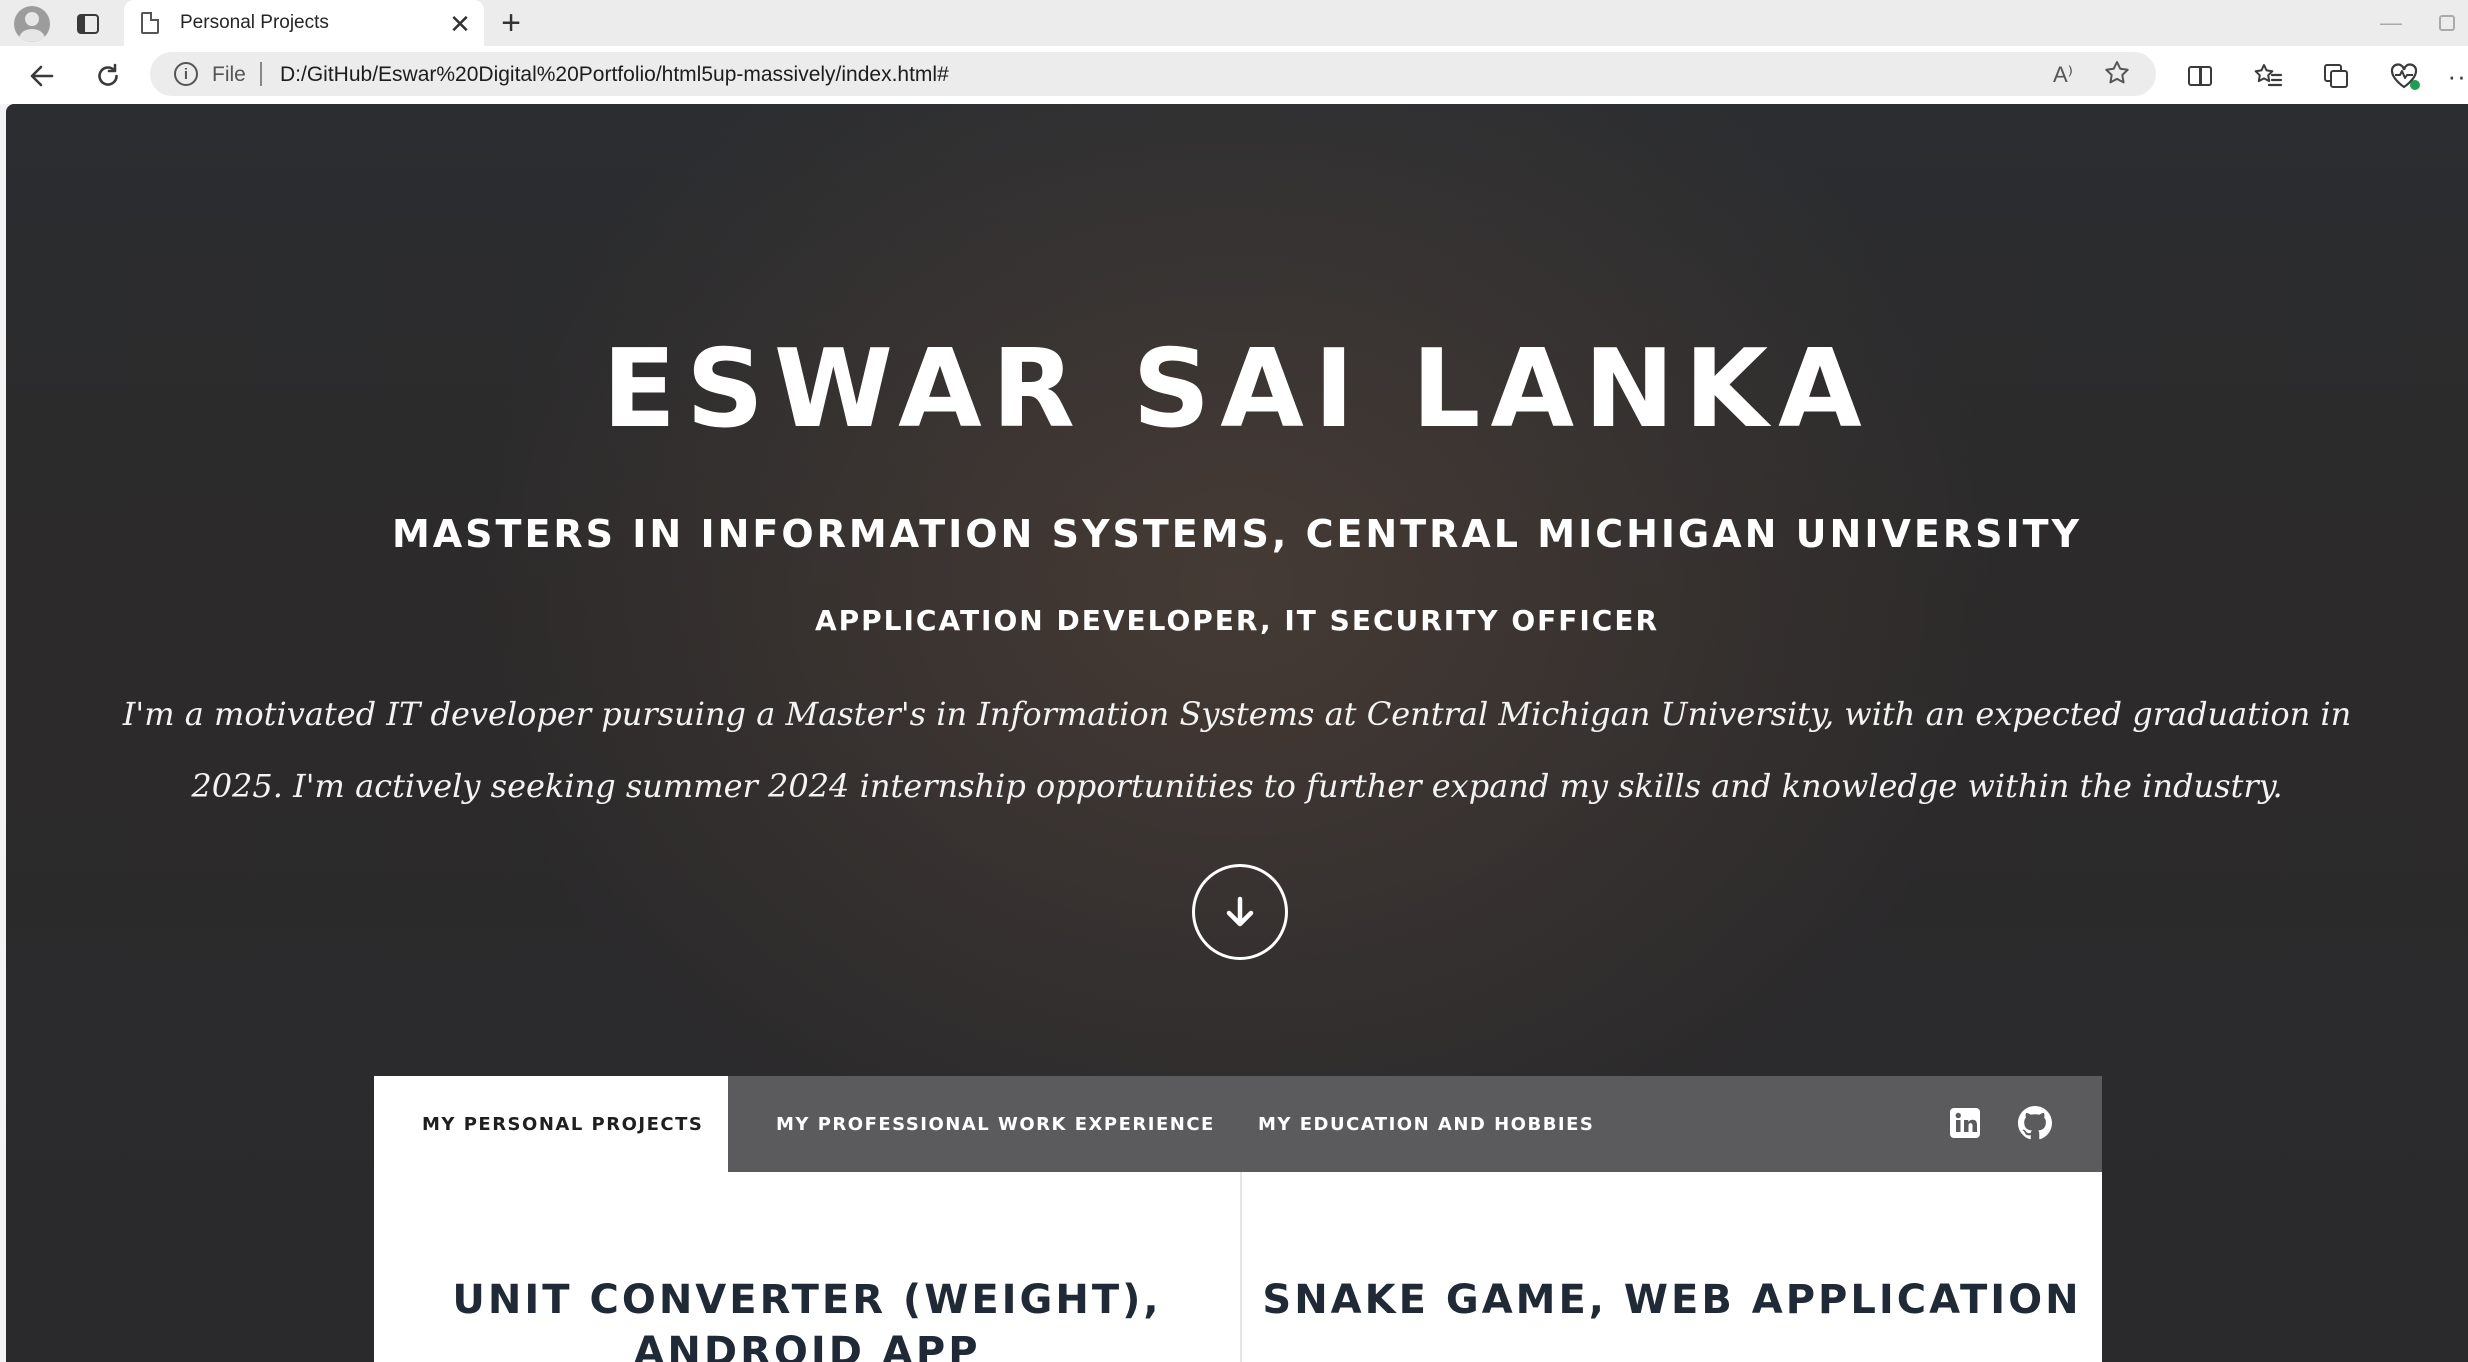 This screenshot has width=2468, height=1362. Describe the element at coordinates (2404, 76) in the screenshot. I see `browser-essentials-icon` at that location.